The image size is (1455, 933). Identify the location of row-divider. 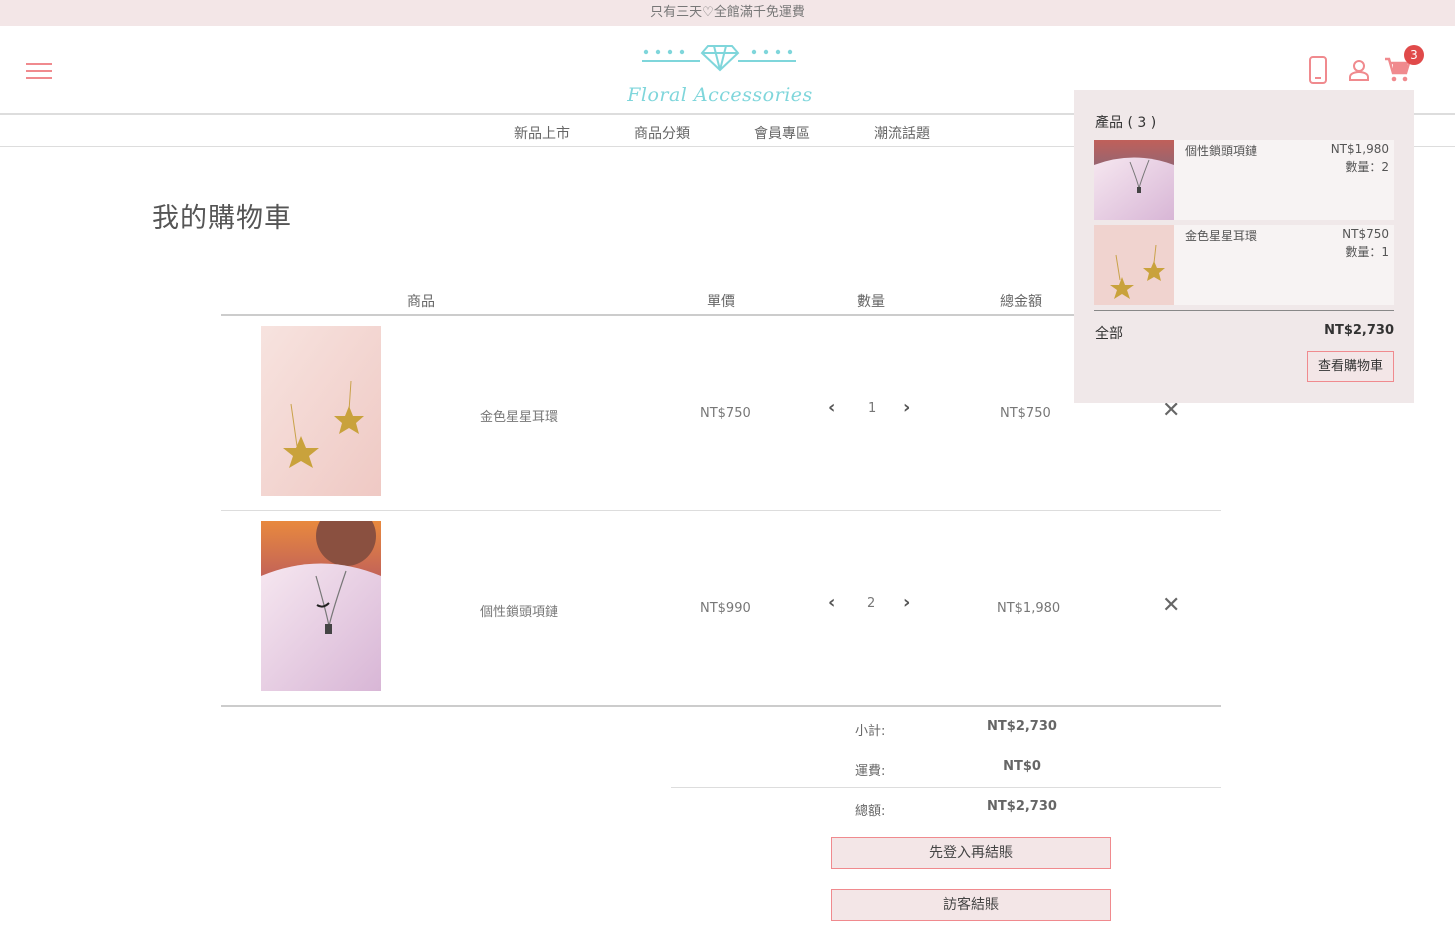
(721, 510).